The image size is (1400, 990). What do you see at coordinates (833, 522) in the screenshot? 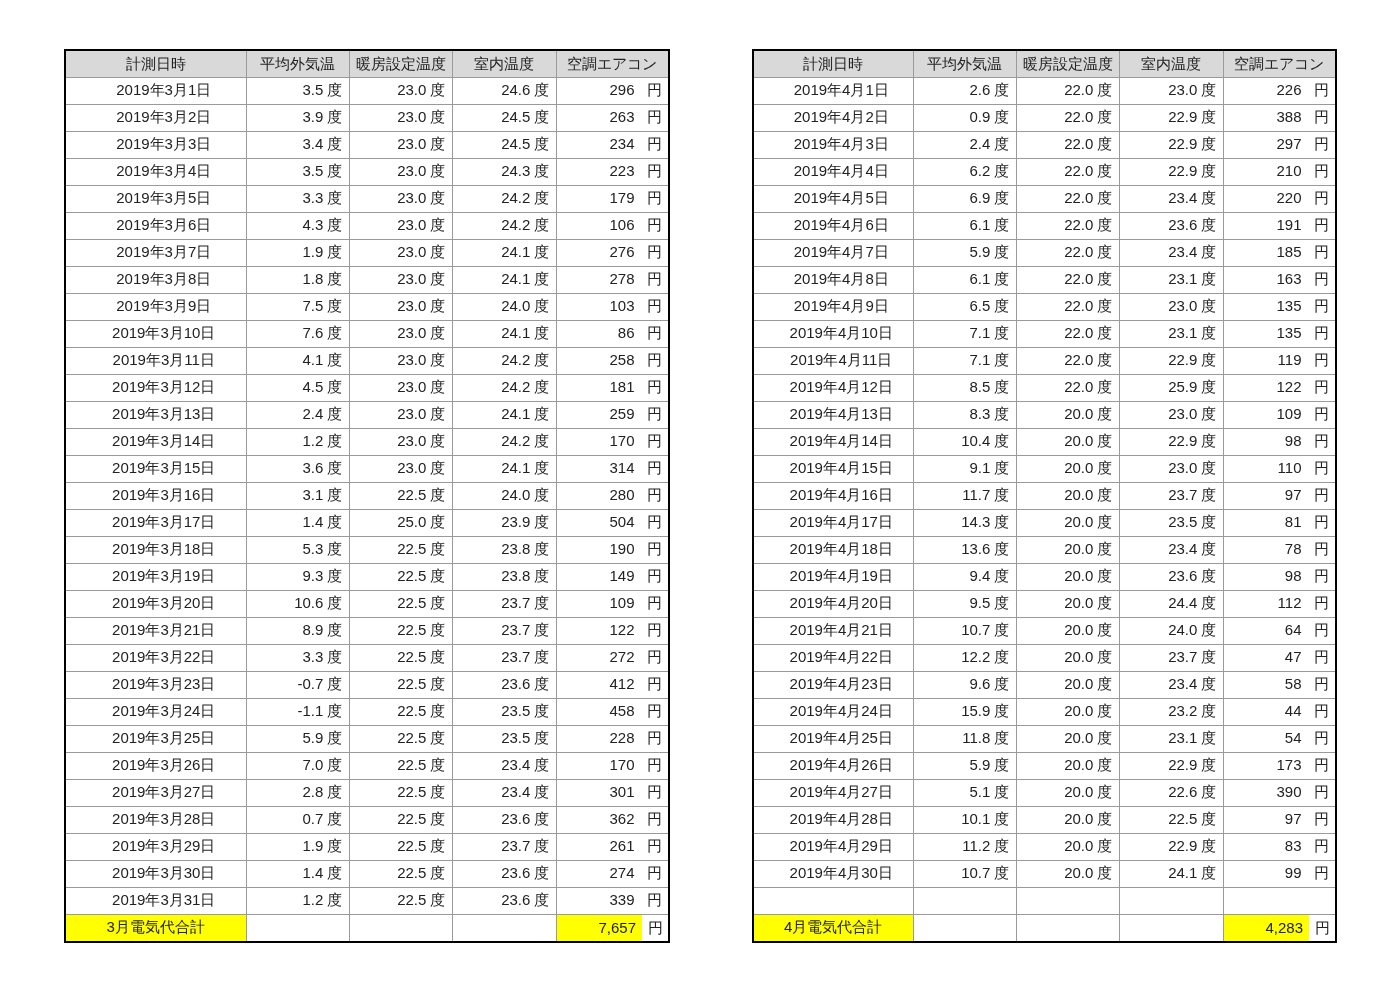
I see `table-cell: 2019年4月17日` at bounding box center [833, 522].